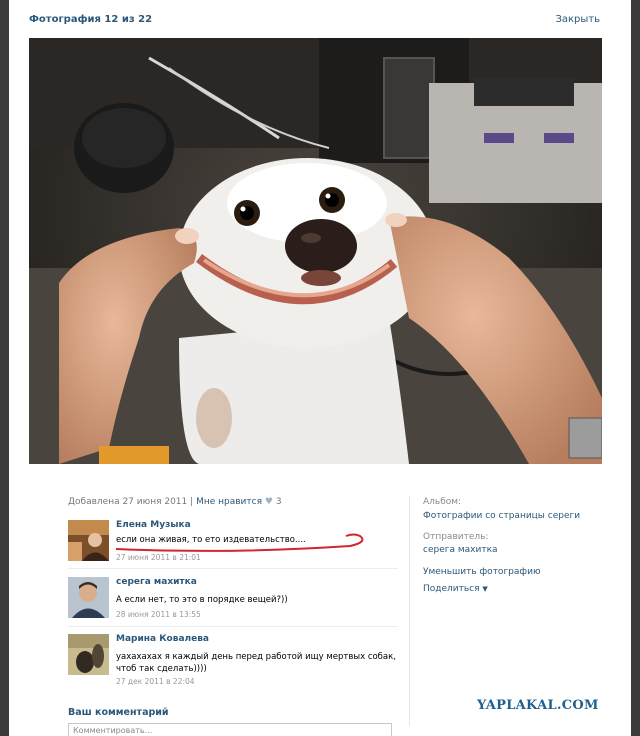  Describe the element at coordinates (268, 502) in the screenshot. I see `heart-icon: ♥` at that location.